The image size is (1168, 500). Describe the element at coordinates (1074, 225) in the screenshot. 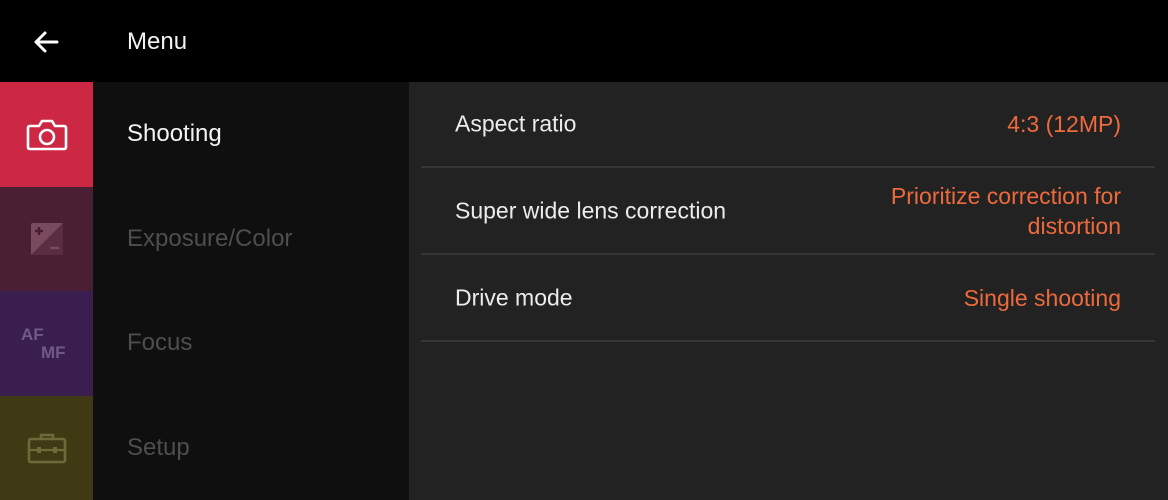

I see `setting-value-line-2: distortion` at that location.